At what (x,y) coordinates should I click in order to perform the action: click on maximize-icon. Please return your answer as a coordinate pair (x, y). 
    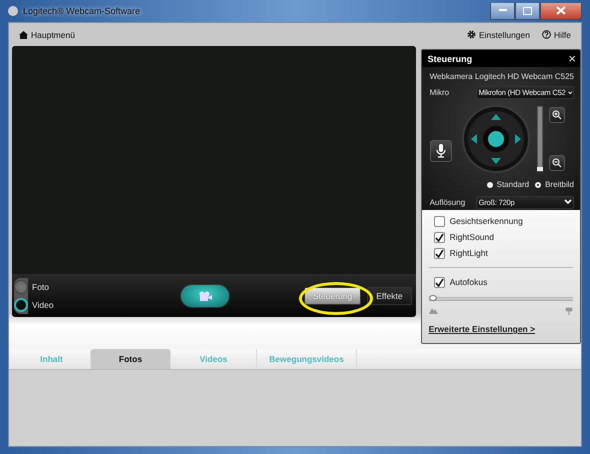
    Looking at the image, I should click on (527, 10).